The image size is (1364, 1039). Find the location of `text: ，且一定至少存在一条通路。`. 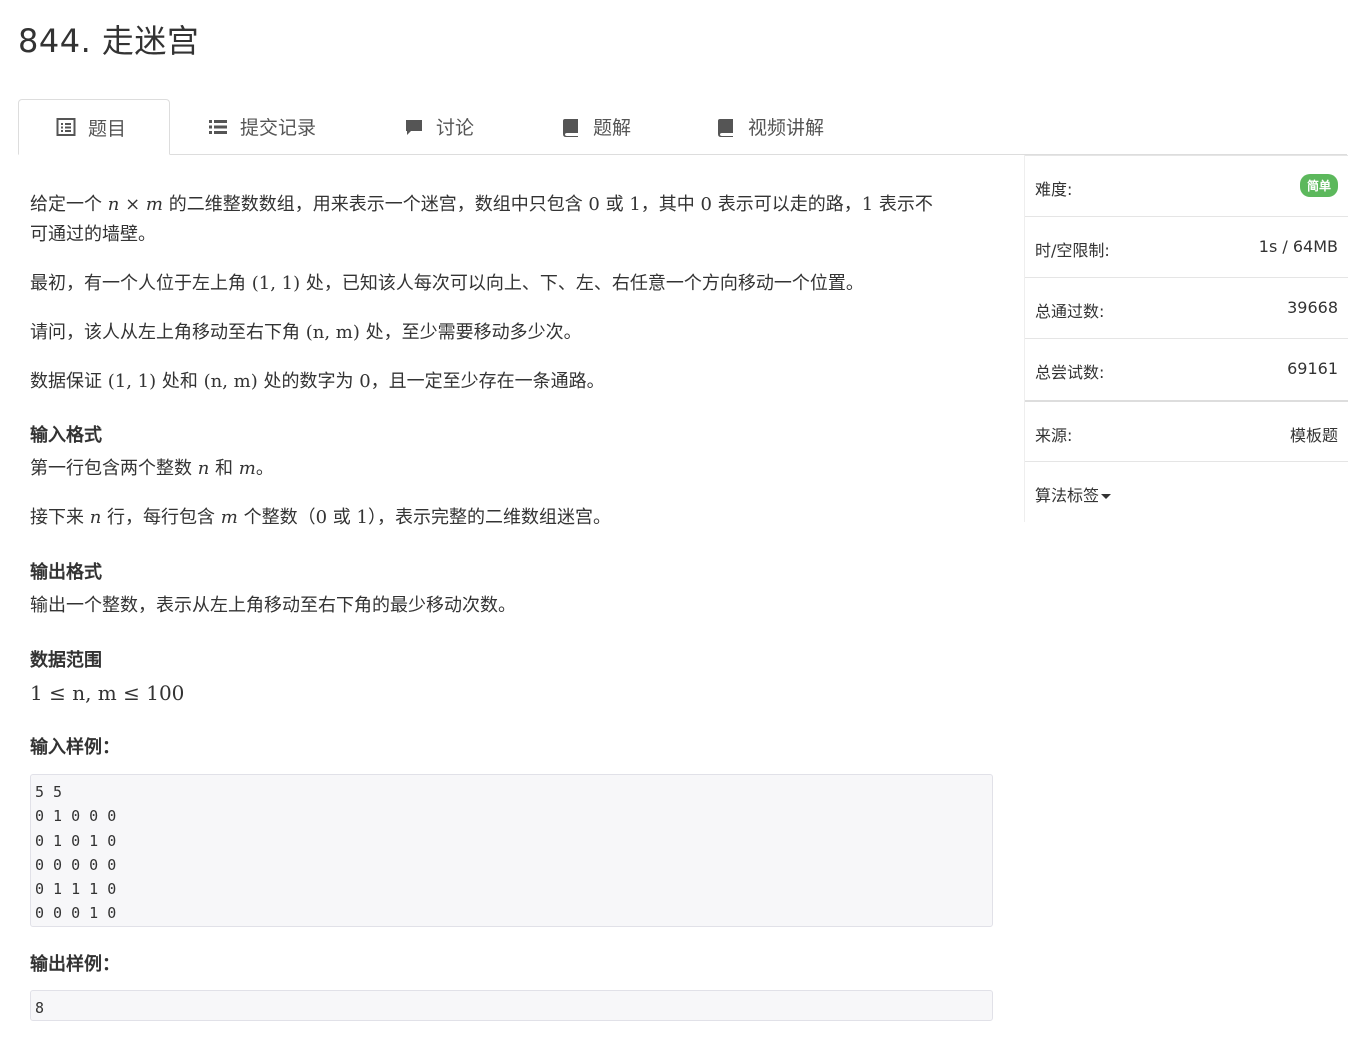

text: ，且一定至少存在一条通路。 is located at coordinates (487, 381).